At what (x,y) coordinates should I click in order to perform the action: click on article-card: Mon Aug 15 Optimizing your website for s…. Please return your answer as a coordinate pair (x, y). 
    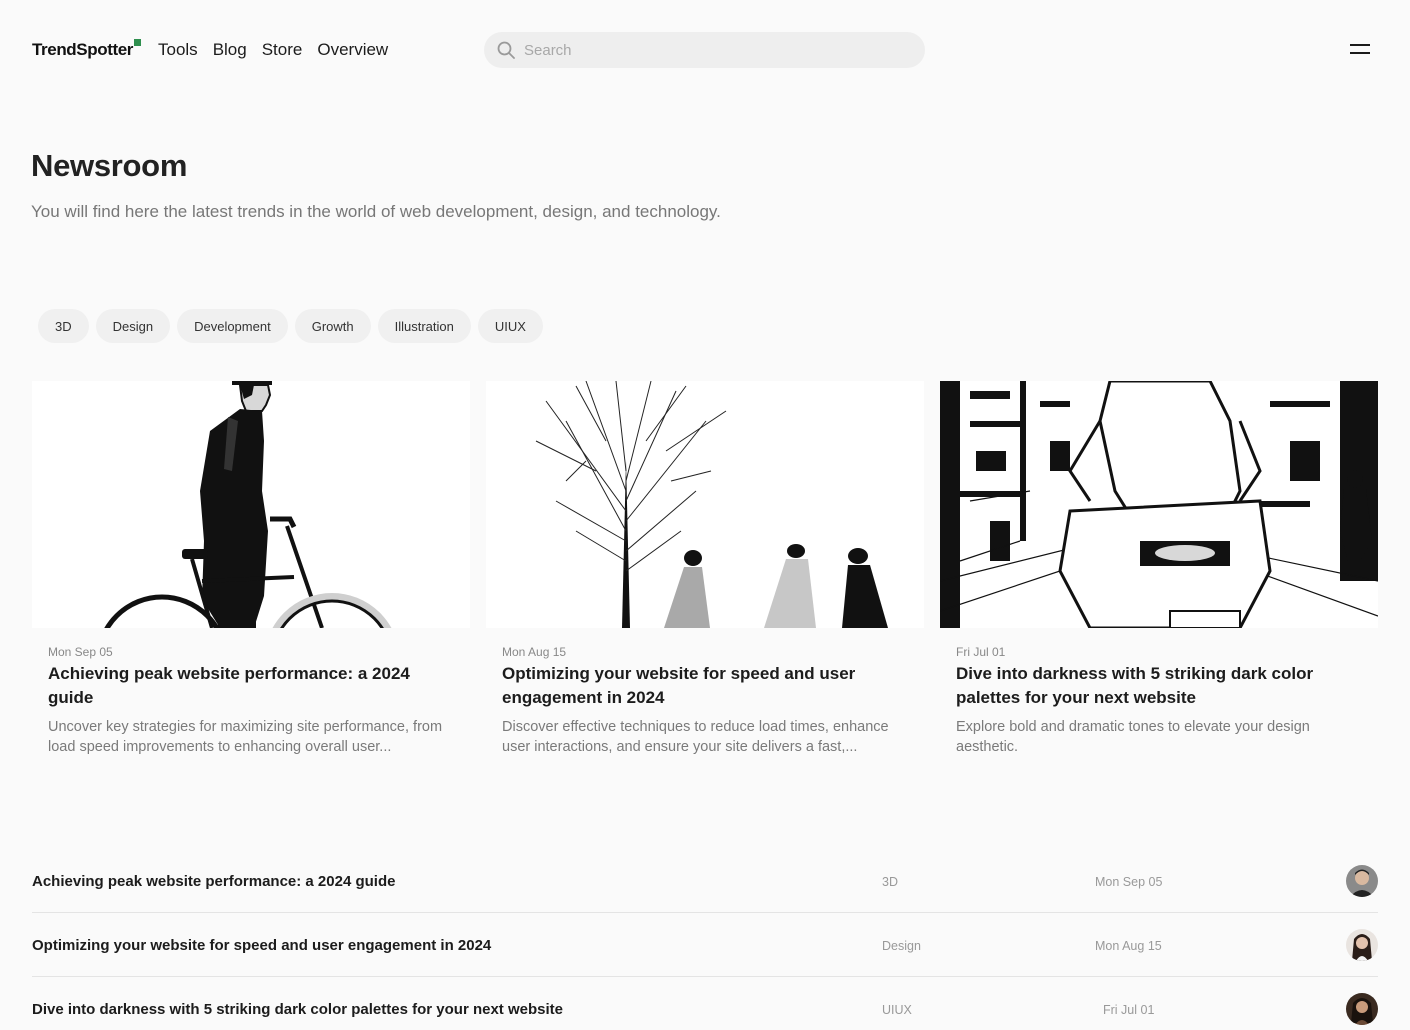
    Looking at the image, I should click on (705, 569).